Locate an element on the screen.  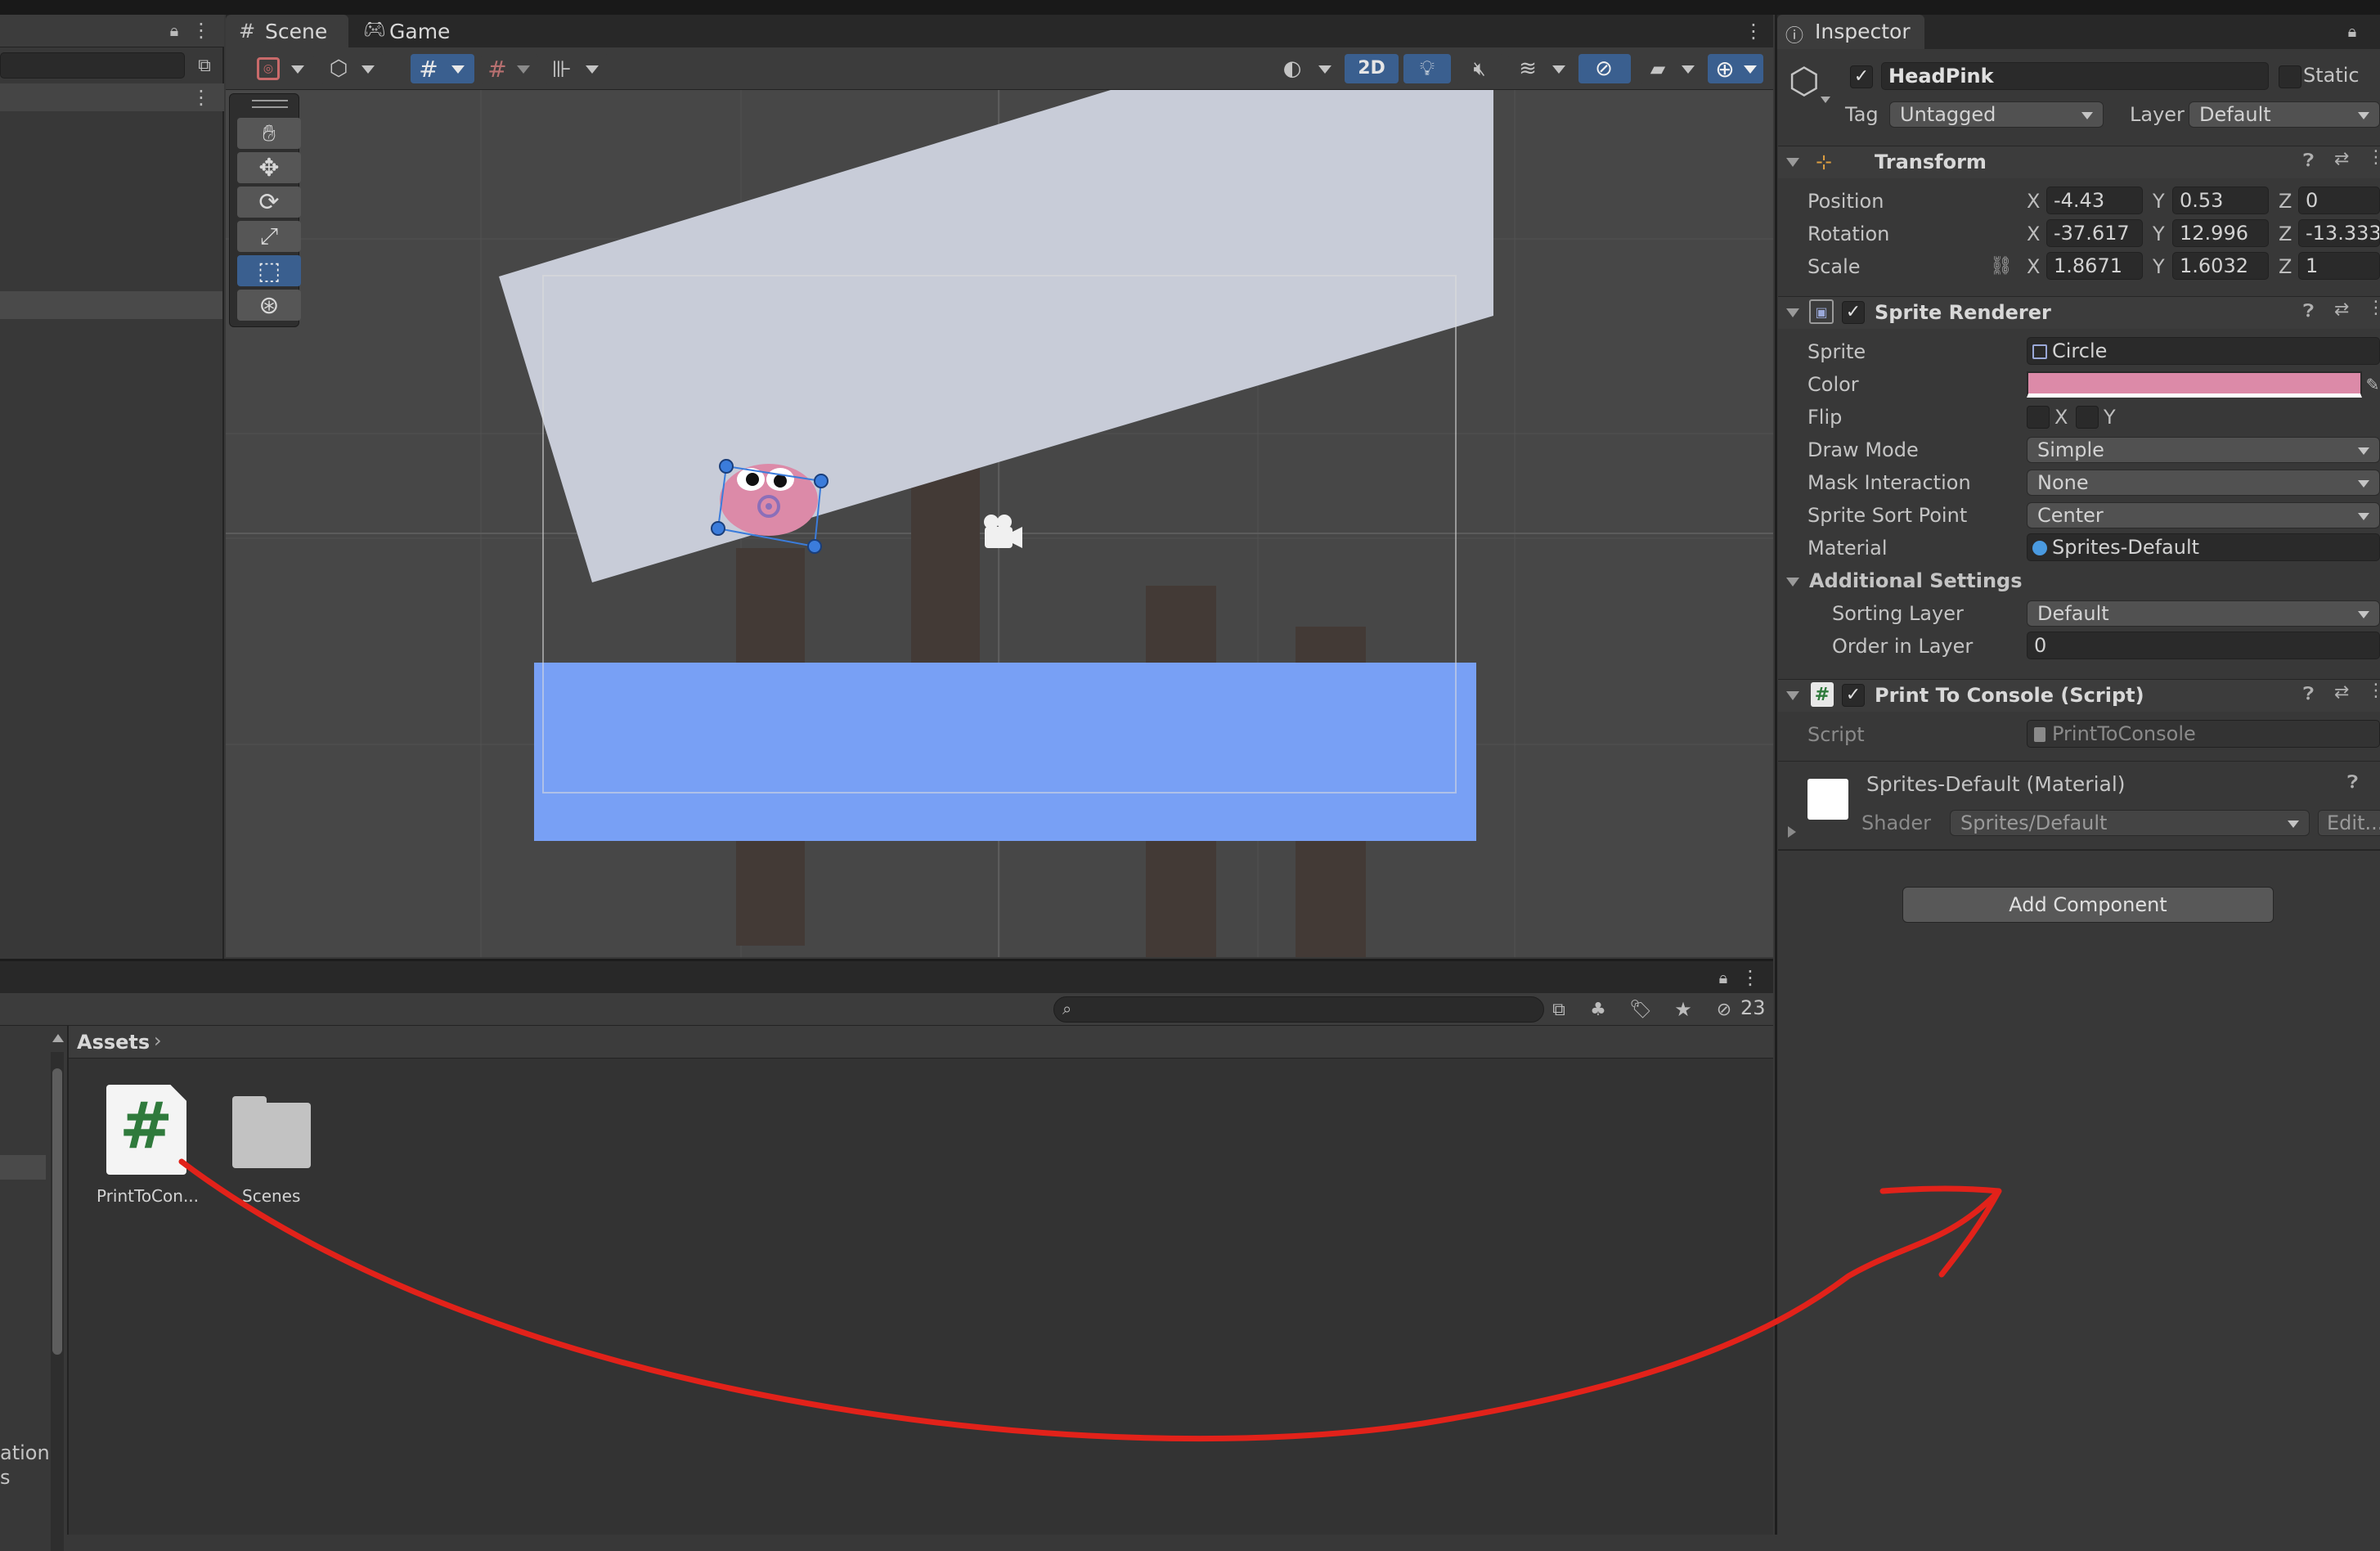
rotation-z-field: -13.333 is located at coordinates (2339, 233).